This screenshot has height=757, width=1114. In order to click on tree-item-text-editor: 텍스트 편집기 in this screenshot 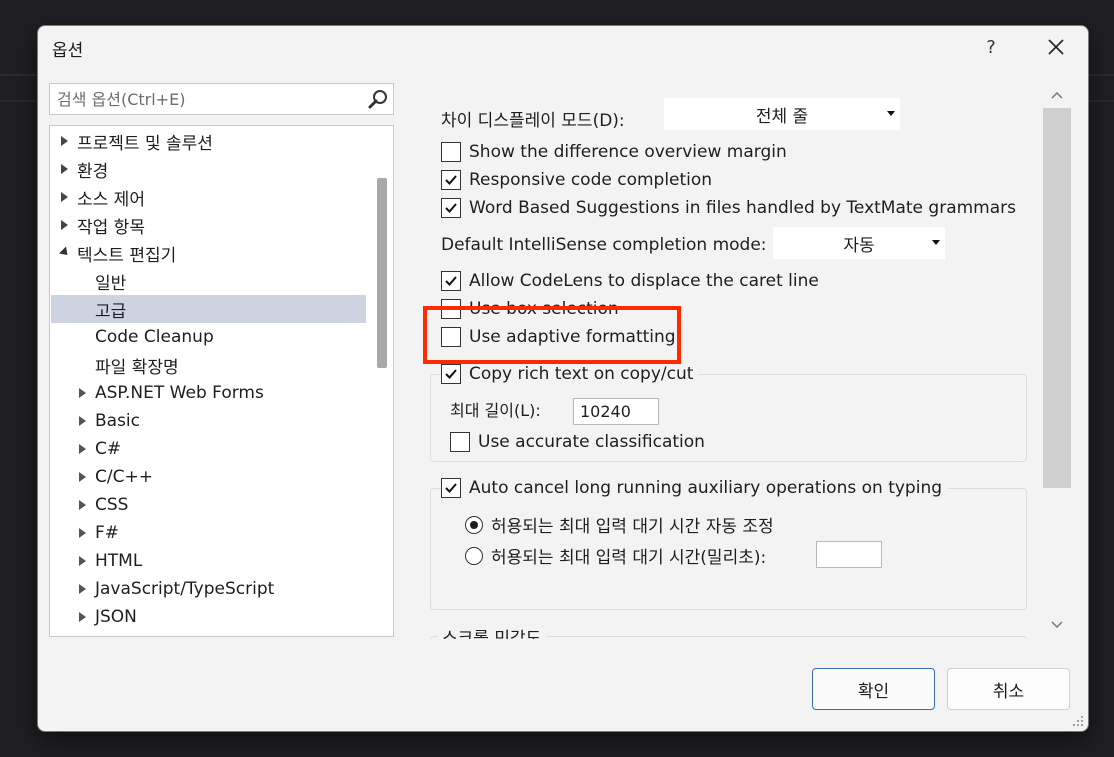, I will do `click(117, 253)`.